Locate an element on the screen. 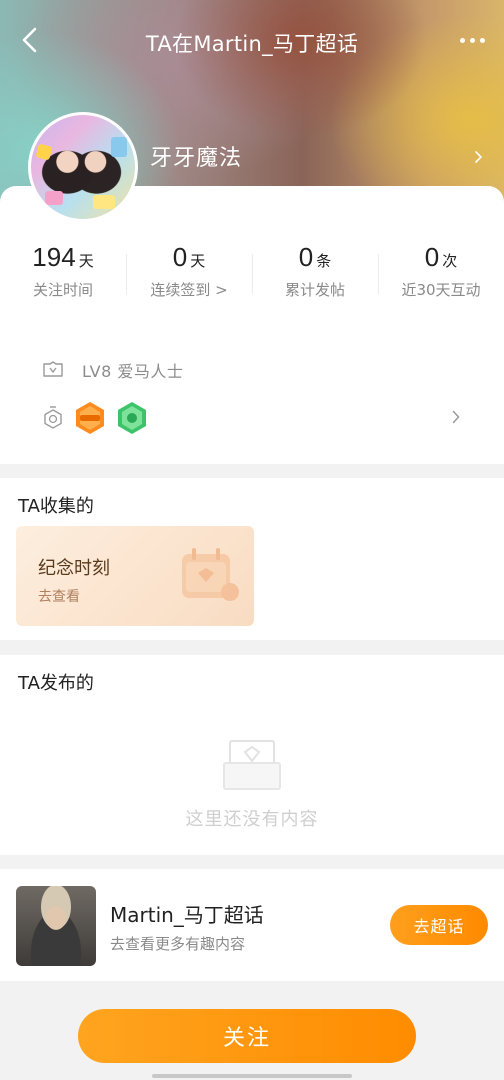  home-indicator is located at coordinates (252, 1076).